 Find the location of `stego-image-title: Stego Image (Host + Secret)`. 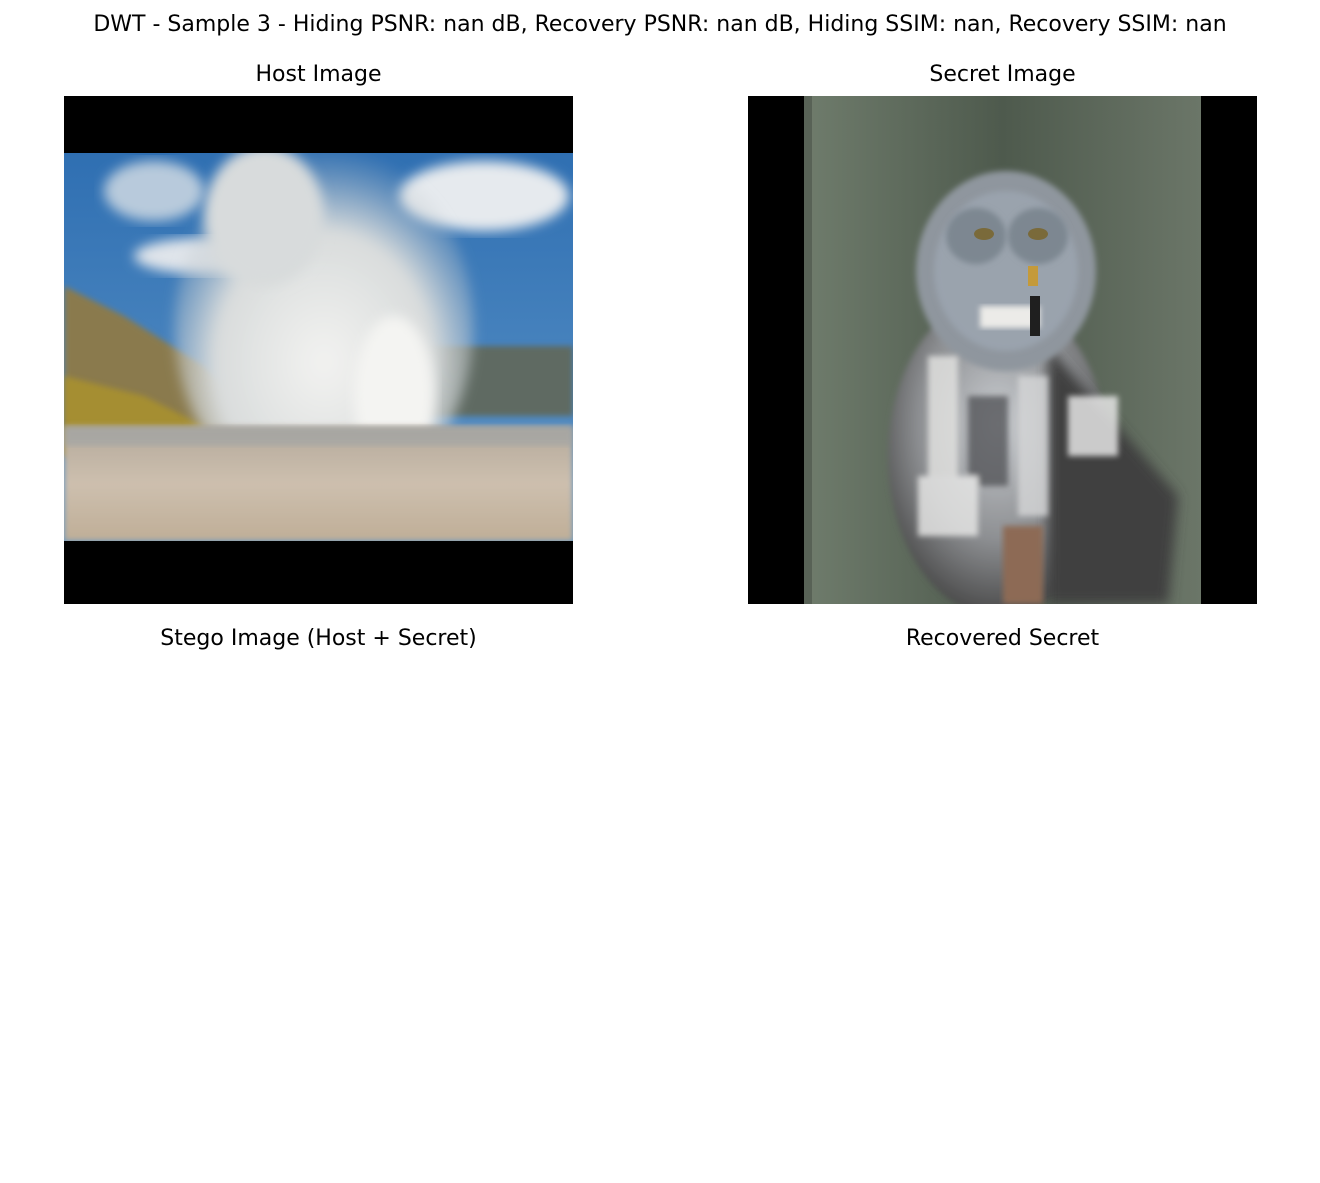

stego-image-title: Stego Image (Host + Secret) is located at coordinates (318, 638).